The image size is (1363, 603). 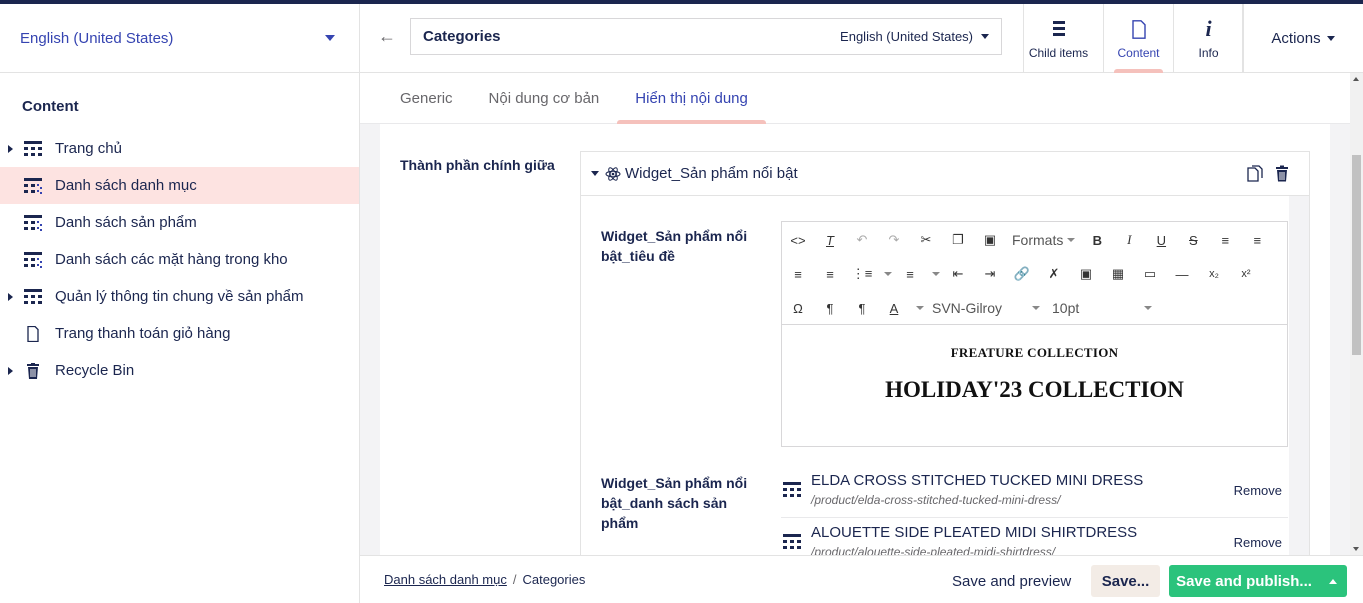 I want to click on publish-options-toggle, so click(x=1333, y=581).